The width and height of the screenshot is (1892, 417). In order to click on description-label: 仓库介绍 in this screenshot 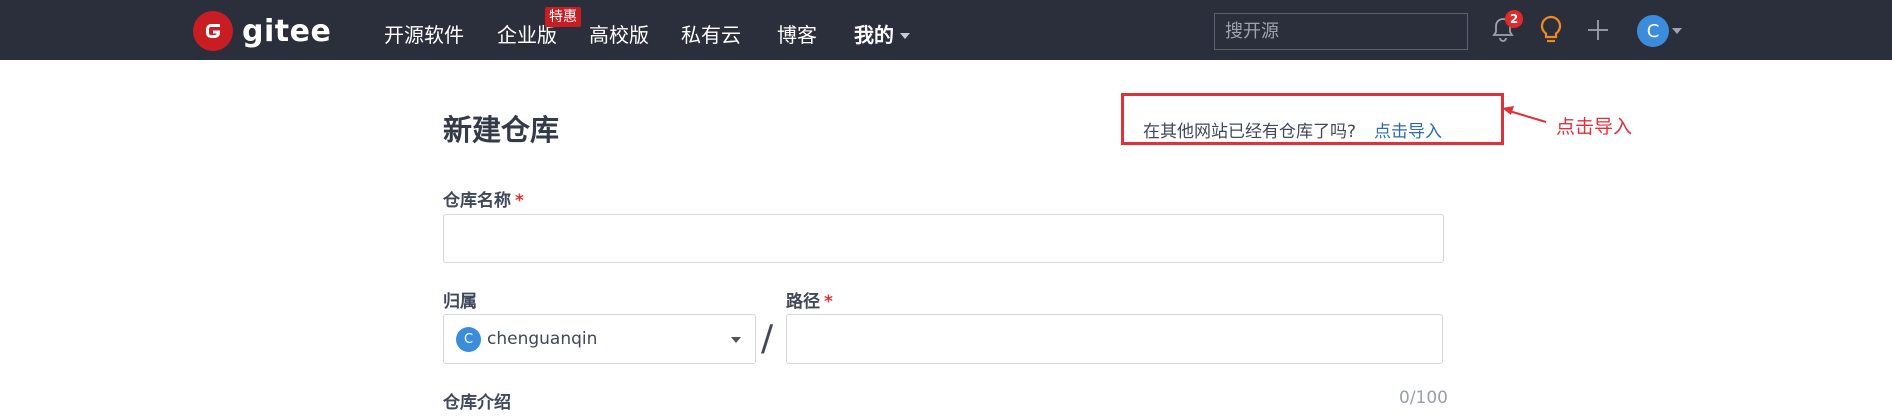, I will do `click(477, 400)`.